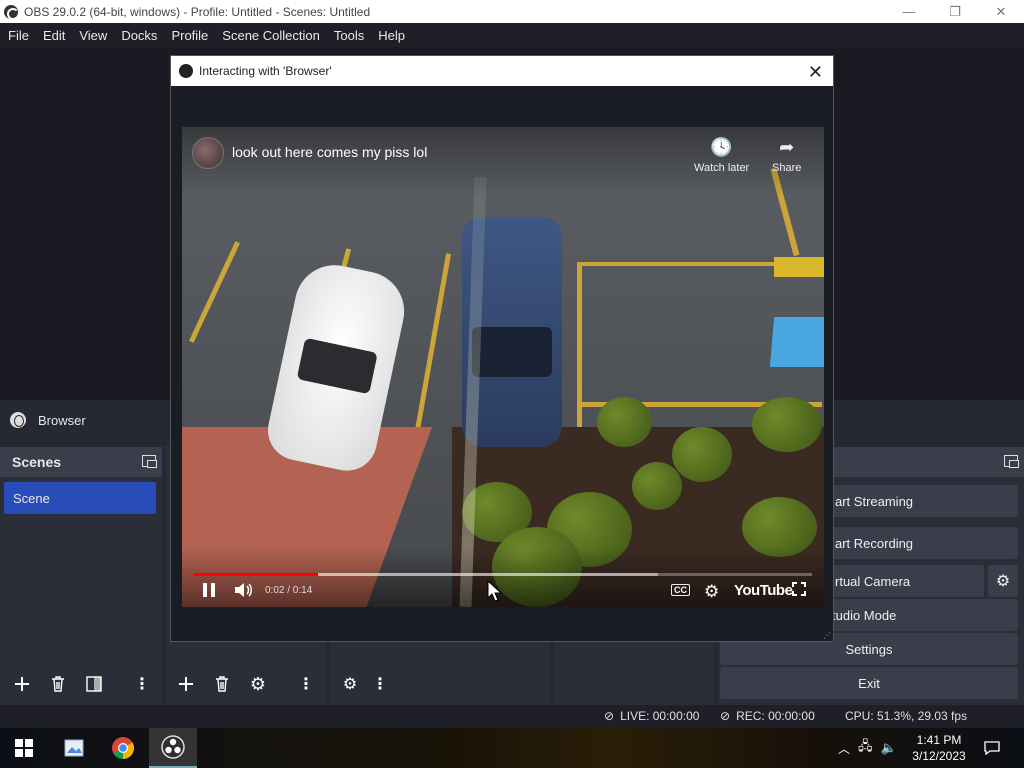 The width and height of the screenshot is (1024, 768). Describe the element at coordinates (865, 748) in the screenshot. I see `network-icon: 🖧` at that location.